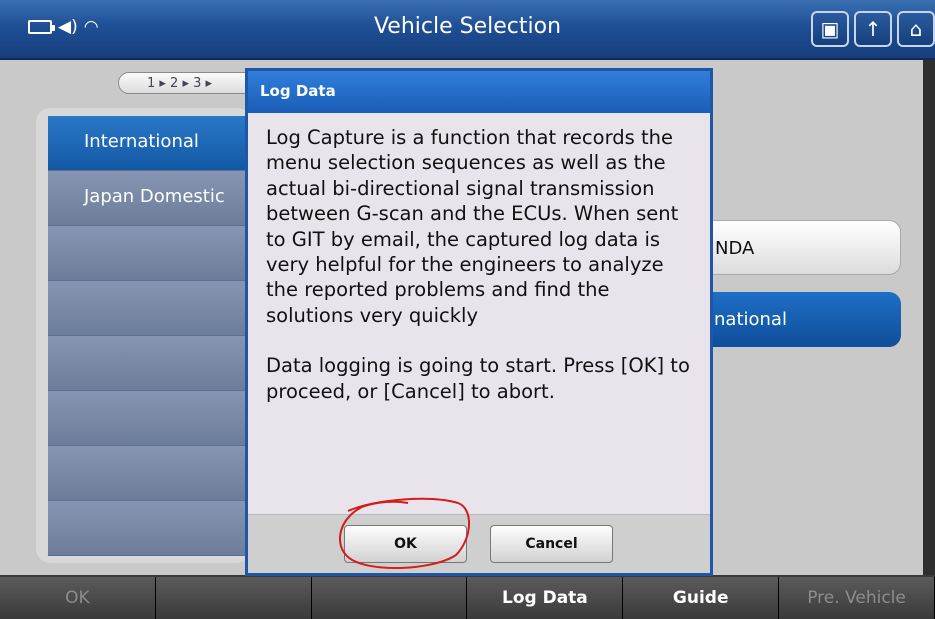 The height and width of the screenshot is (619, 935). What do you see at coordinates (929, 317) in the screenshot?
I see `right-edge` at bounding box center [929, 317].